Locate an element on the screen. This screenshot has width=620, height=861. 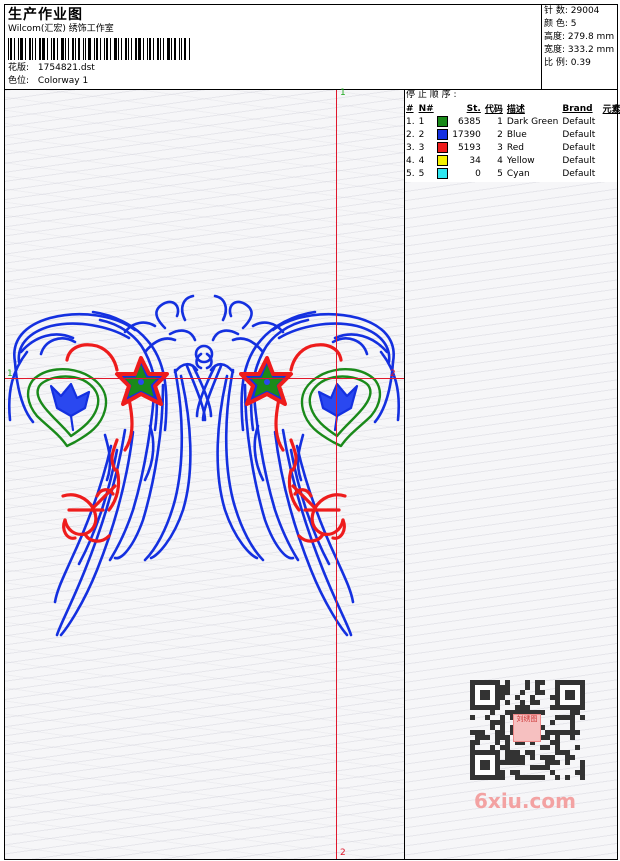
stop-sequence-title: 停 止 顺 序 : is located at coordinates (431, 95).